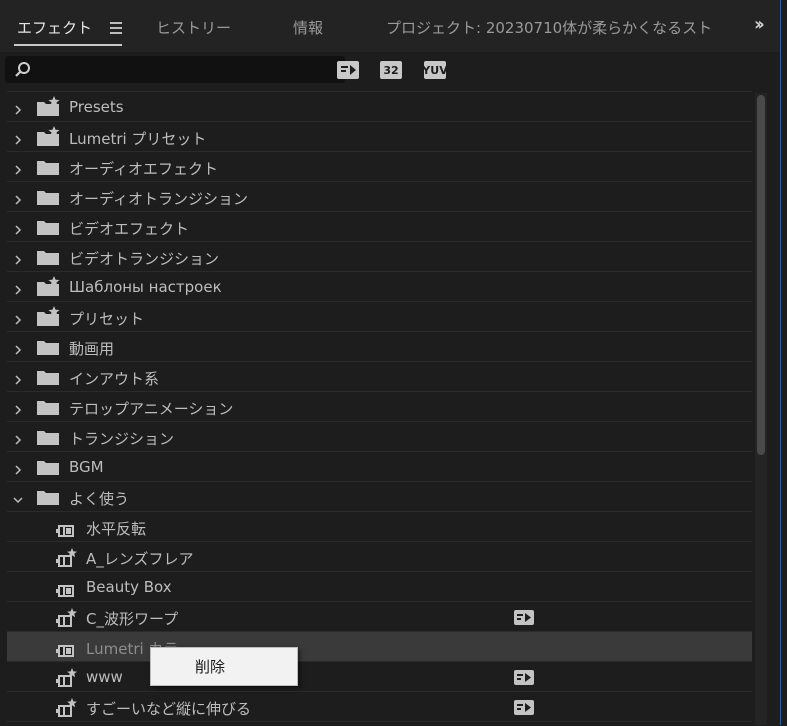 The height and width of the screenshot is (726, 787). Describe the element at coordinates (348, 70) in the screenshot. I see `accelerated-effects-filter-icon` at that location.